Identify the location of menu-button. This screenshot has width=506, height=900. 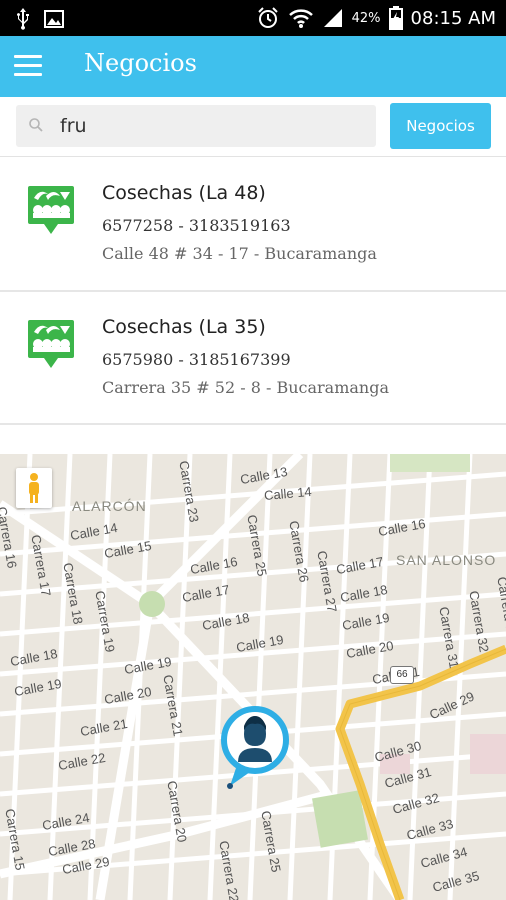
(28, 65).